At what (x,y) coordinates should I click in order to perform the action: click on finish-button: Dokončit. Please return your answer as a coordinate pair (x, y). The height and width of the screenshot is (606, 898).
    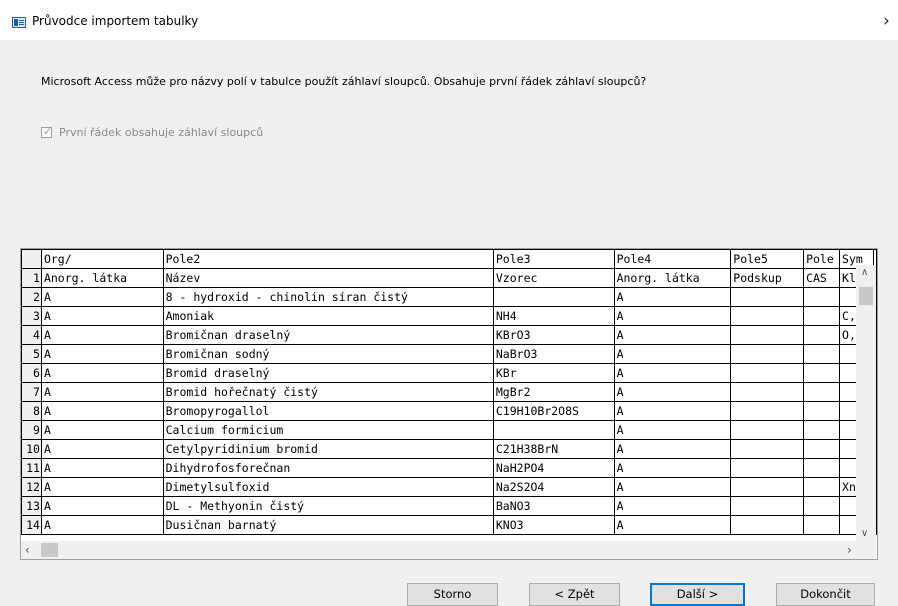
    Looking at the image, I should click on (825, 594).